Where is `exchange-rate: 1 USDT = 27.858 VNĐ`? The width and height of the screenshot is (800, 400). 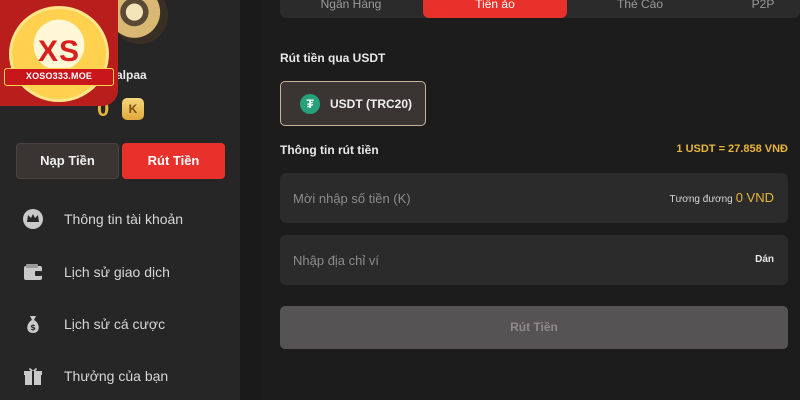
exchange-rate: 1 USDT = 27.858 VNĐ is located at coordinates (732, 149).